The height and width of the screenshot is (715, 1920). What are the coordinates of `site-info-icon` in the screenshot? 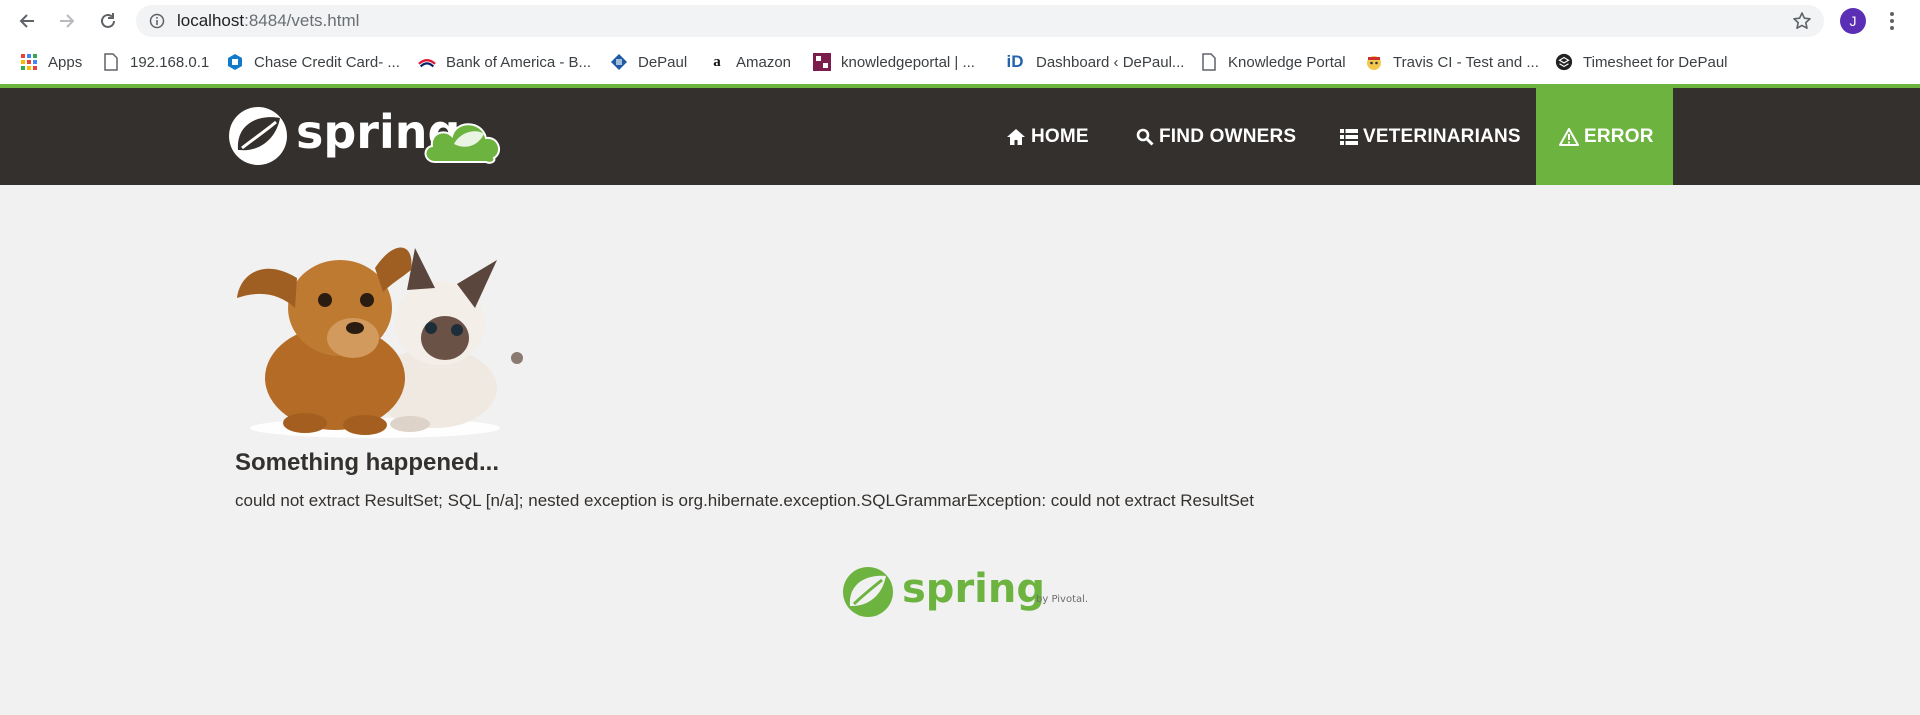 It's located at (157, 21).